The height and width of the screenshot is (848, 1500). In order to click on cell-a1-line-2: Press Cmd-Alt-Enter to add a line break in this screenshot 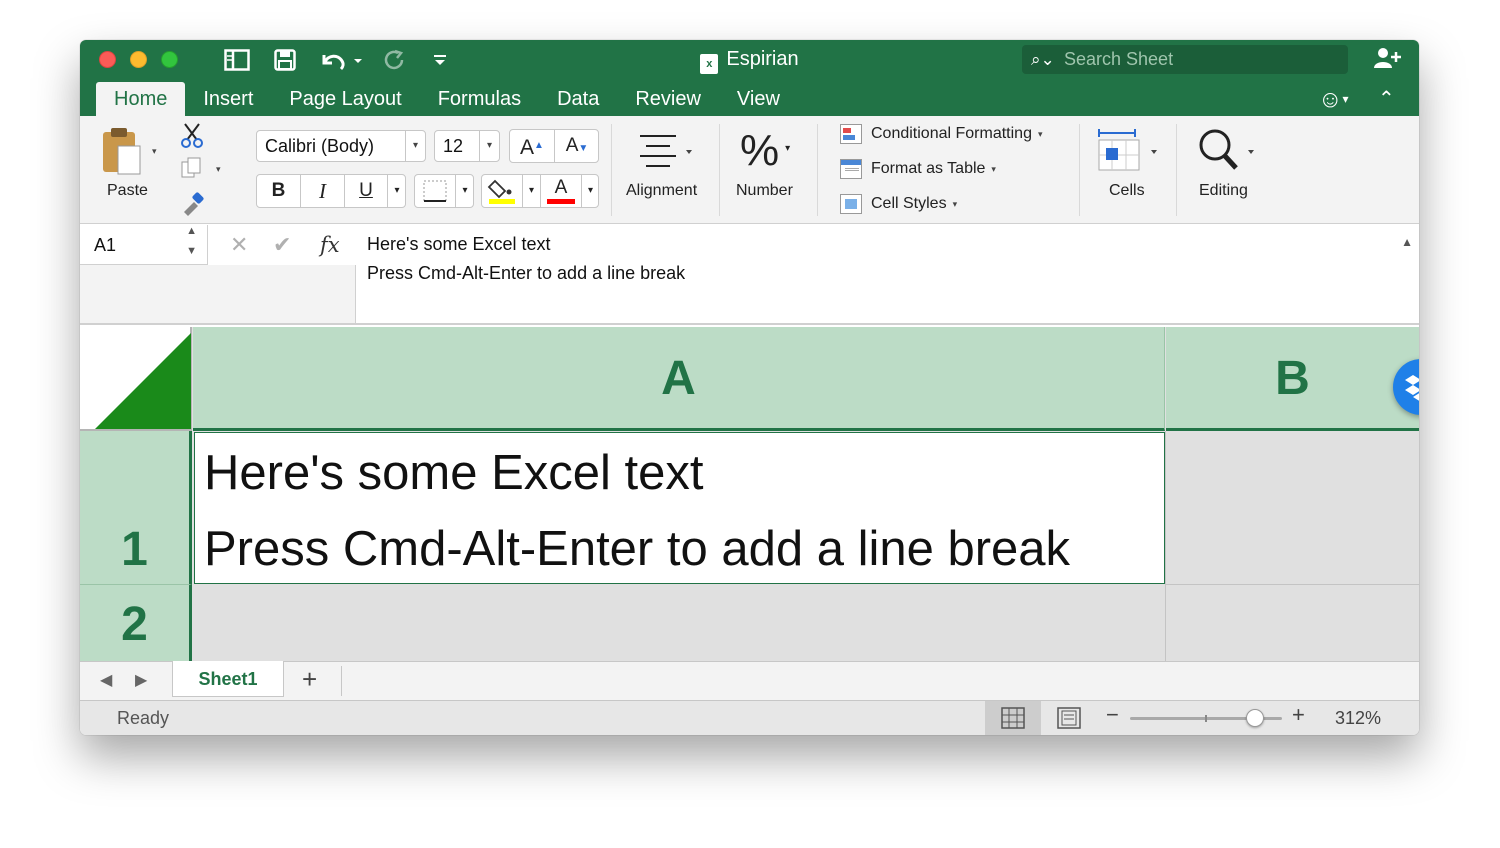, I will do `click(637, 549)`.